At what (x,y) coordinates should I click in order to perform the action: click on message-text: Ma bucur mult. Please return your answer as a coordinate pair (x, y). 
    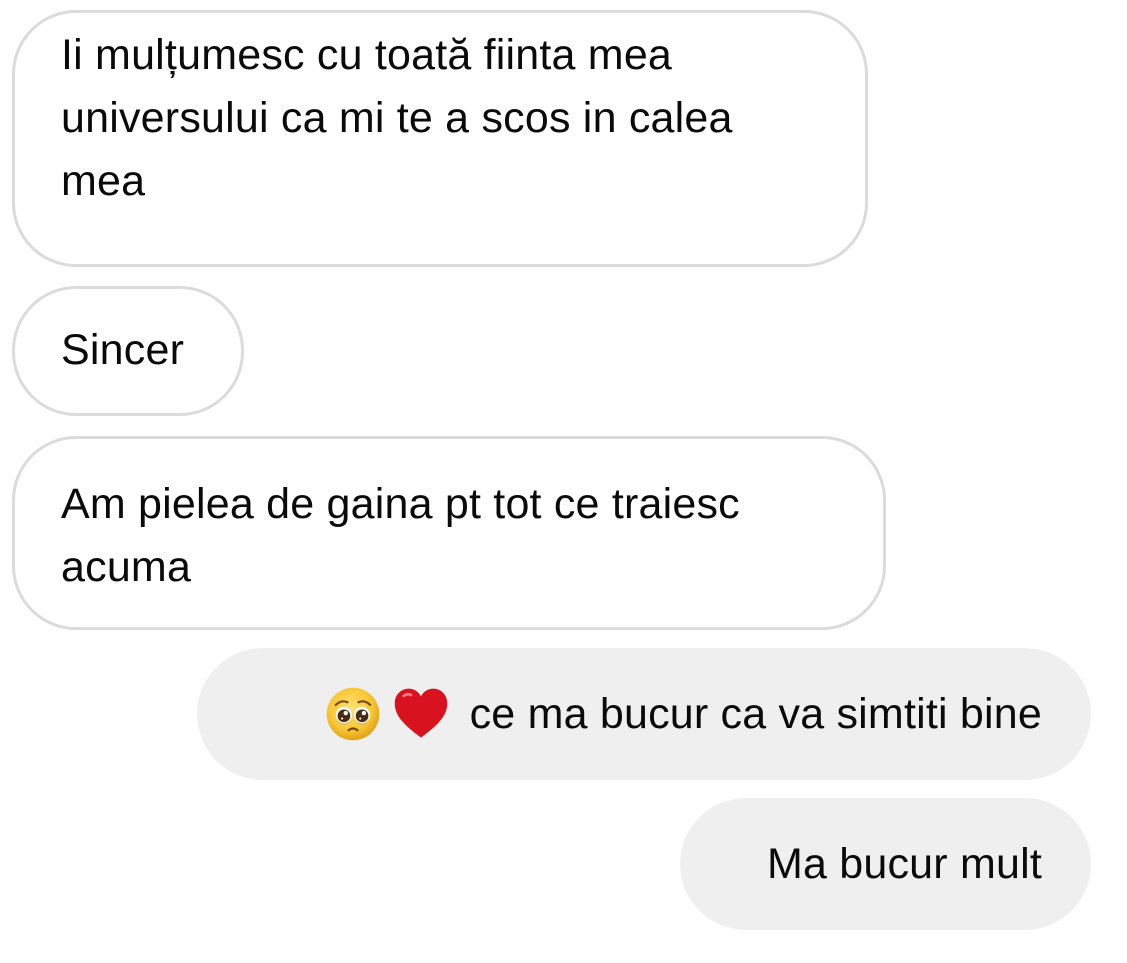
    Looking at the image, I should click on (904, 863).